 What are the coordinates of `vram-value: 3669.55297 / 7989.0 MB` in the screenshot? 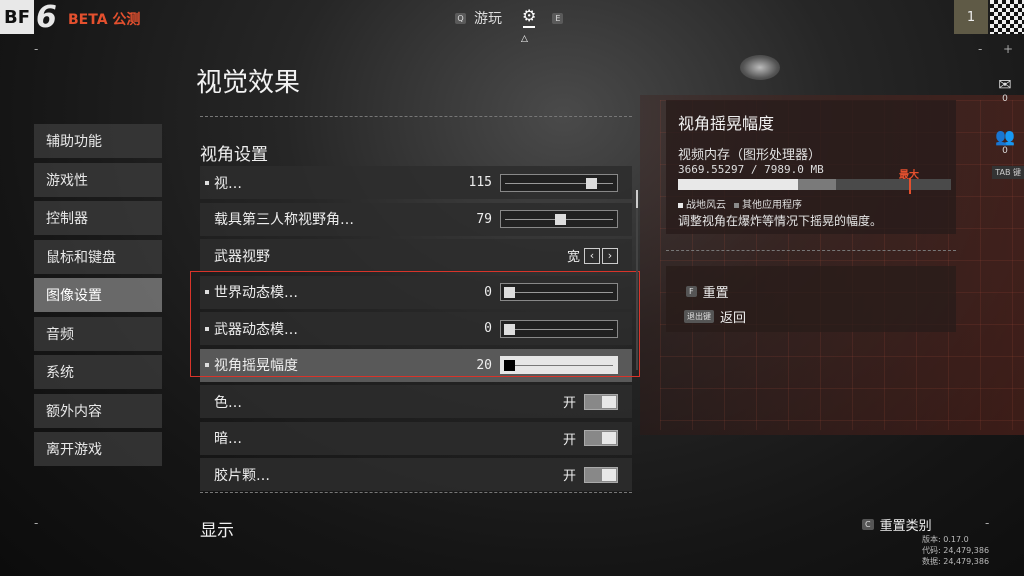 It's located at (751, 169).